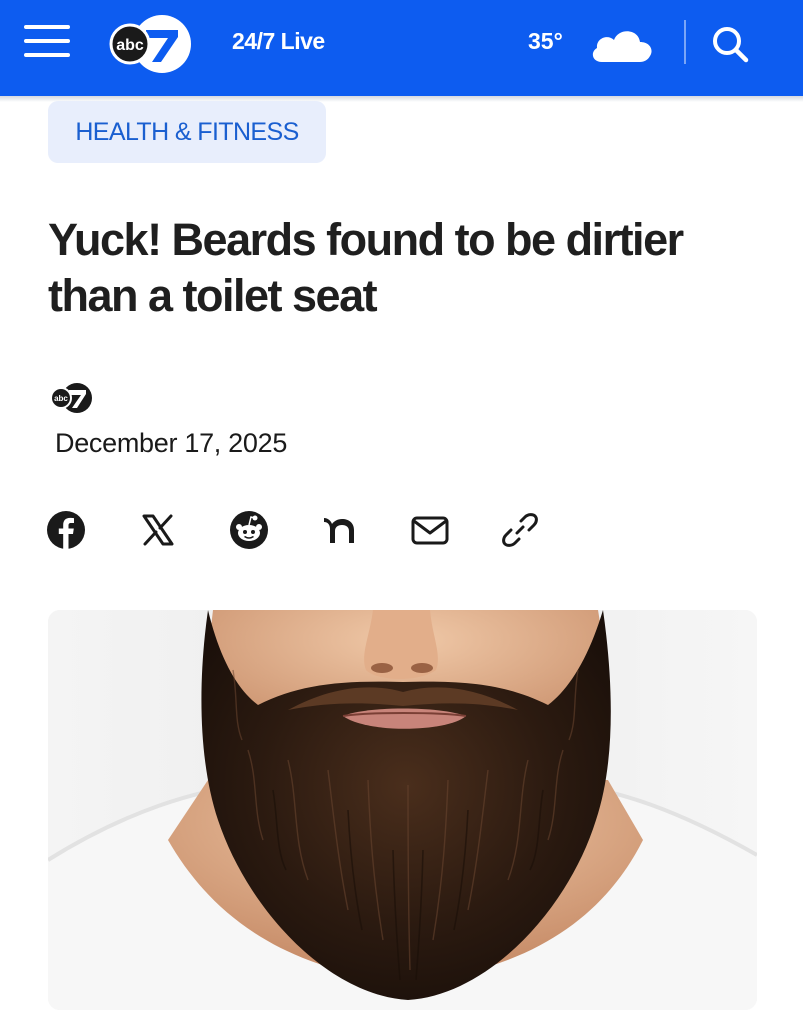  I want to click on cloud-icon, so click(621, 44).